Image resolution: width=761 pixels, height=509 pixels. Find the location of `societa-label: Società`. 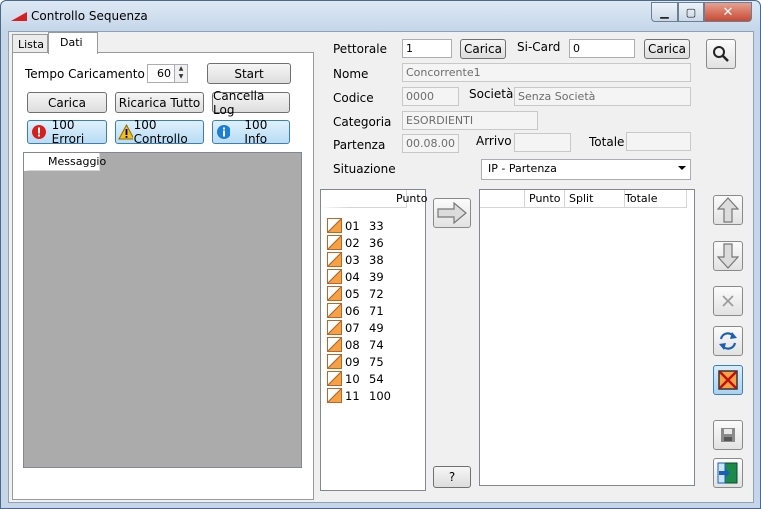

societa-label: Società is located at coordinates (491, 94).